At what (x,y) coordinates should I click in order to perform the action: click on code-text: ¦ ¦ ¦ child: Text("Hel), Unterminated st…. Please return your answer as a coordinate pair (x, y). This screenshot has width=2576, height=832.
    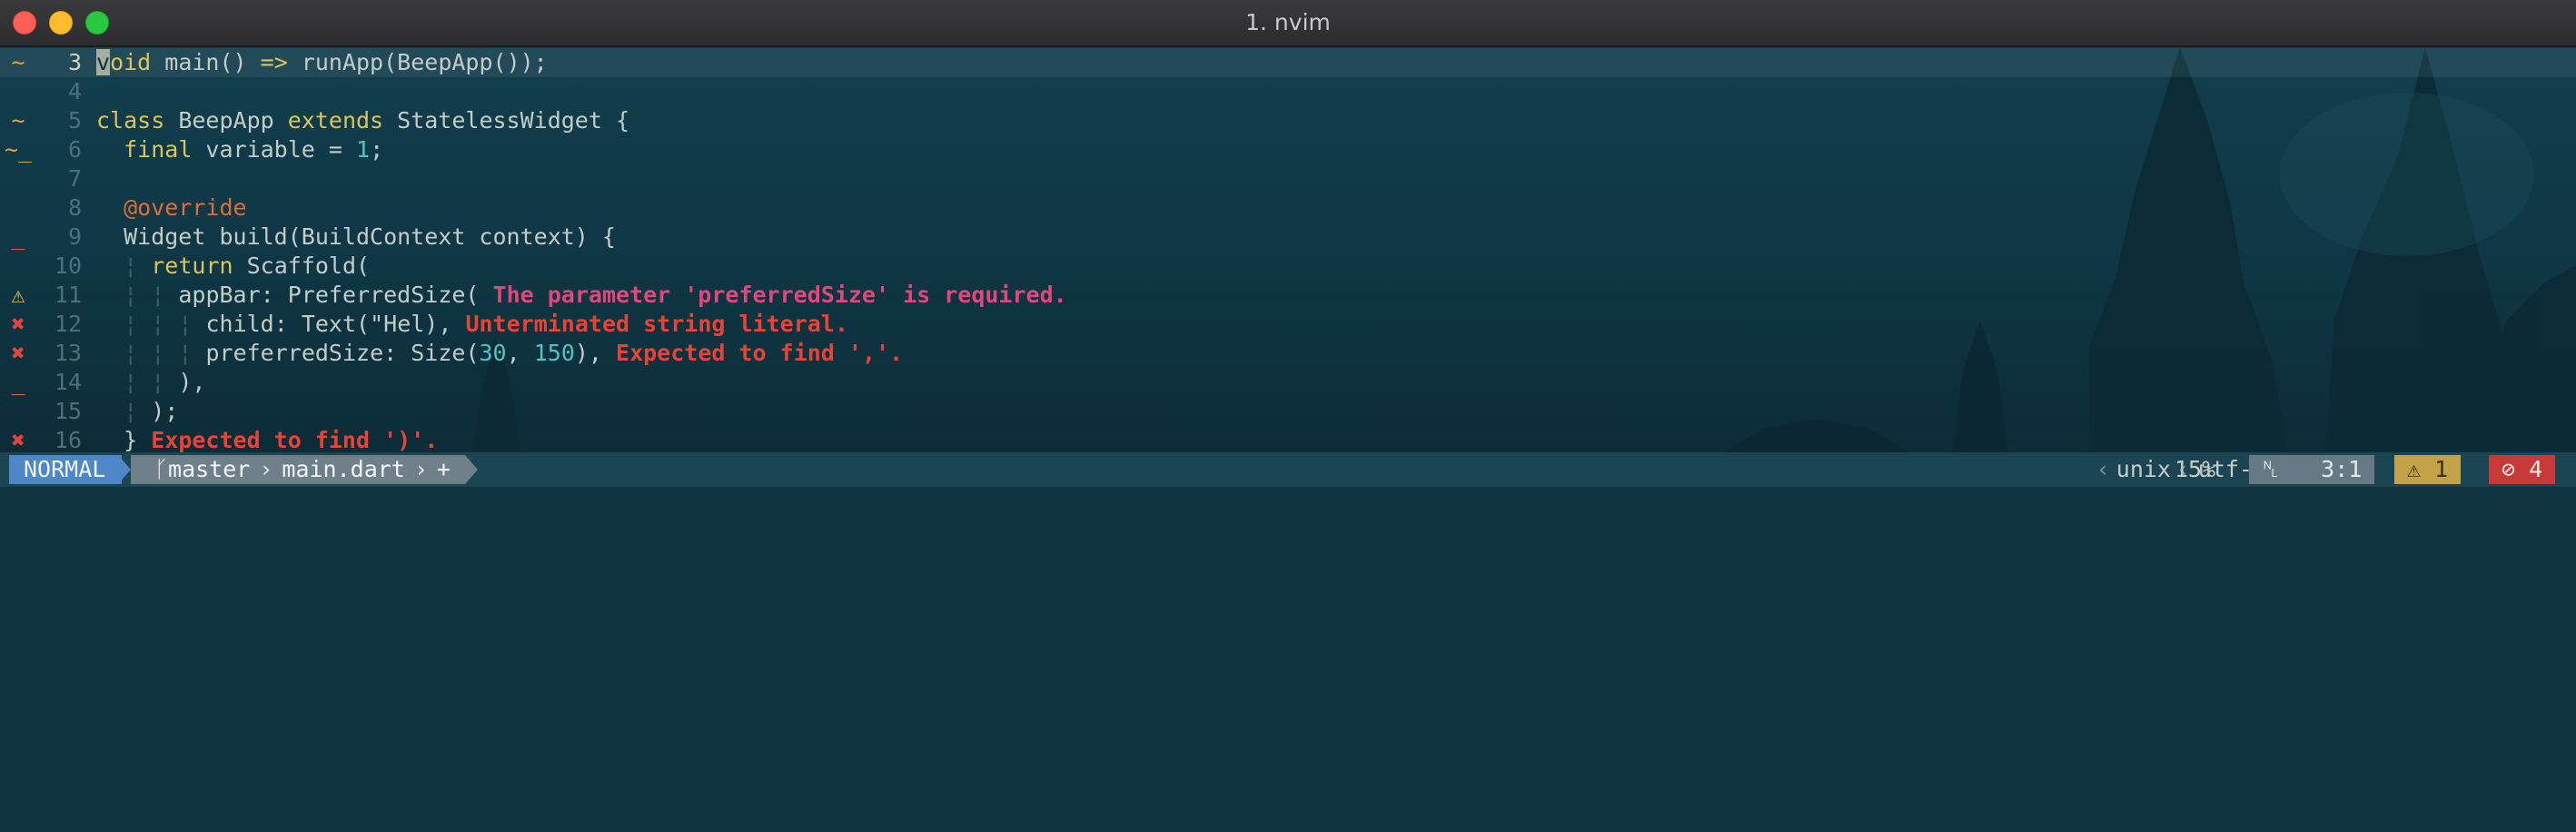
    Looking at the image, I should click on (472, 325).